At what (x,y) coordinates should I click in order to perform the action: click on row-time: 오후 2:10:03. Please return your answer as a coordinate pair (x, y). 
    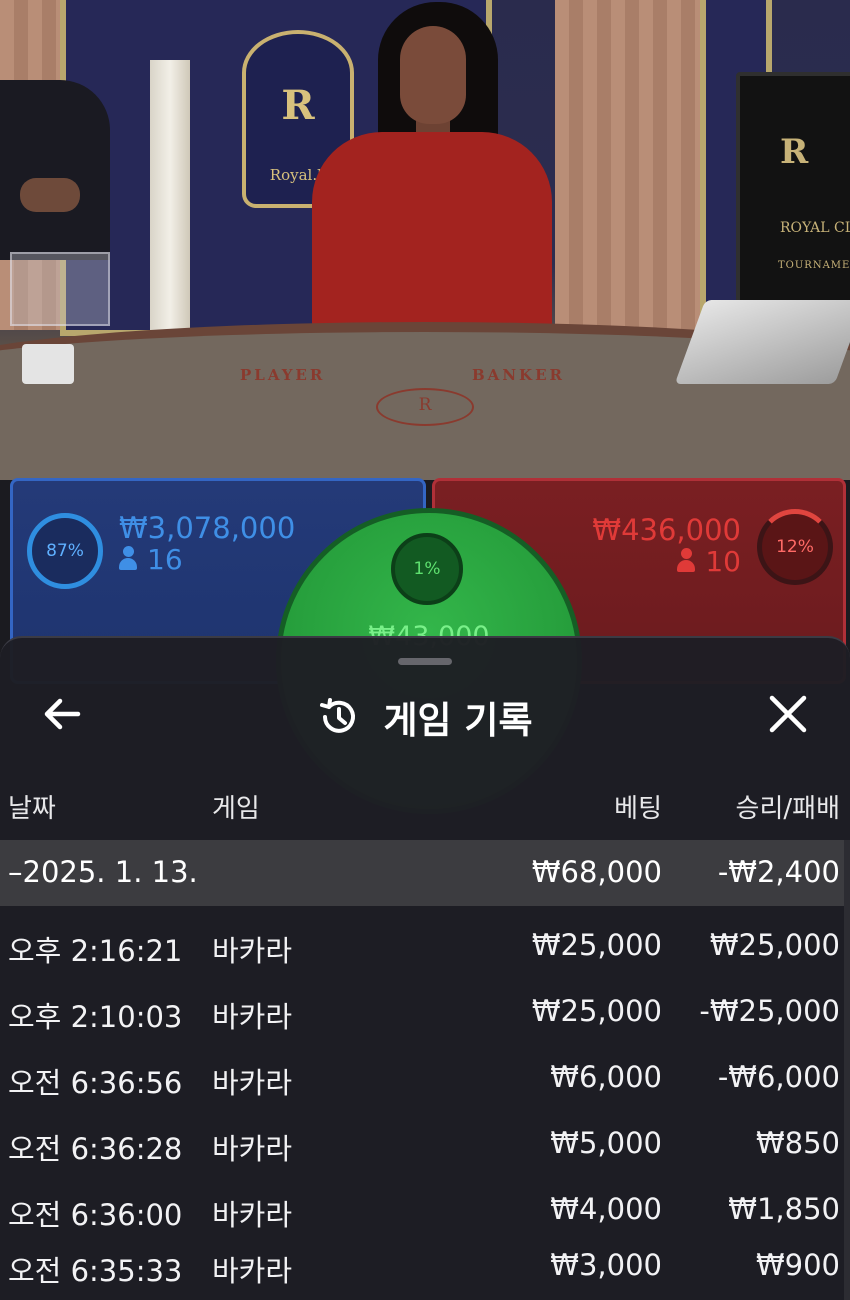
    Looking at the image, I should click on (95, 1017).